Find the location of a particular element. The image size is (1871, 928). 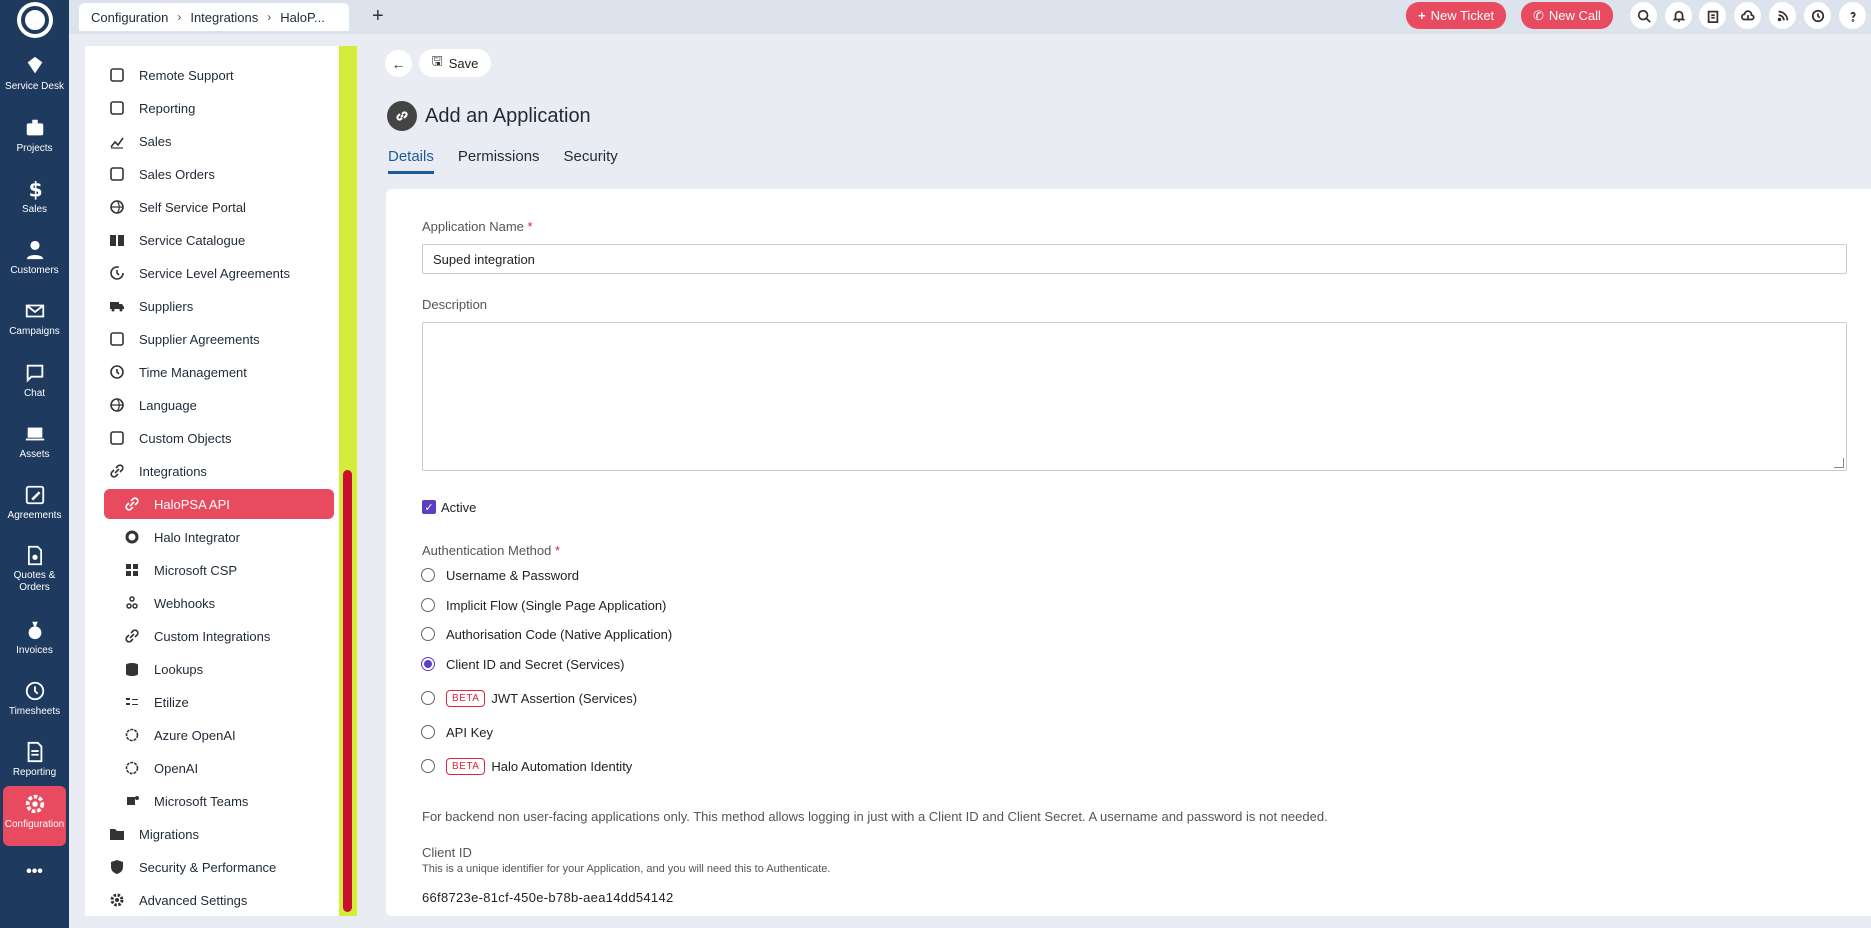

config-item-sales-orders: Sales Orders is located at coordinates (212, 174).